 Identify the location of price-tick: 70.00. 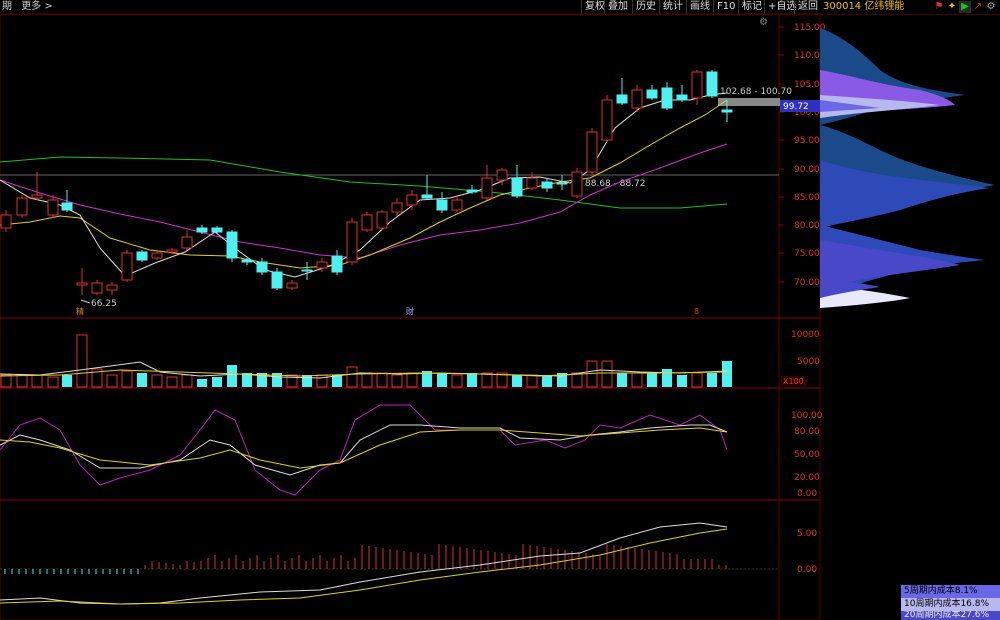
(807, 283).